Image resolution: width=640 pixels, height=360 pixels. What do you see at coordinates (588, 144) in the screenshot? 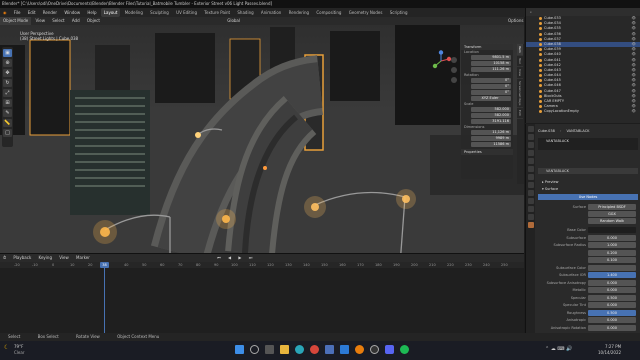
I see `material-slot-list: VANTABLACK` at bounding box center [588, 144].